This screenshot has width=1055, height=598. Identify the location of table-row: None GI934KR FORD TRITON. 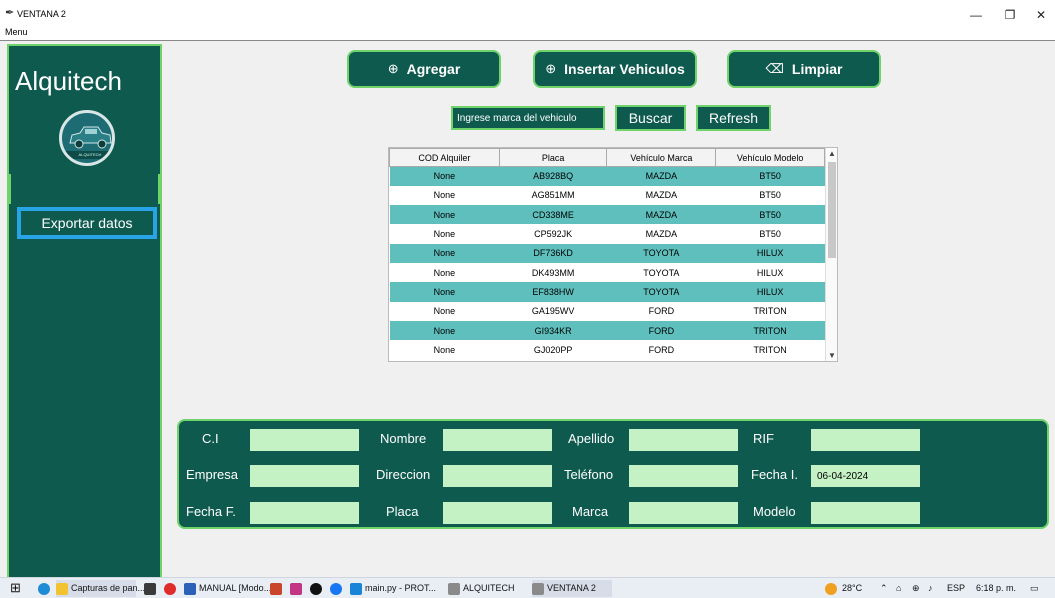
(607, 330).